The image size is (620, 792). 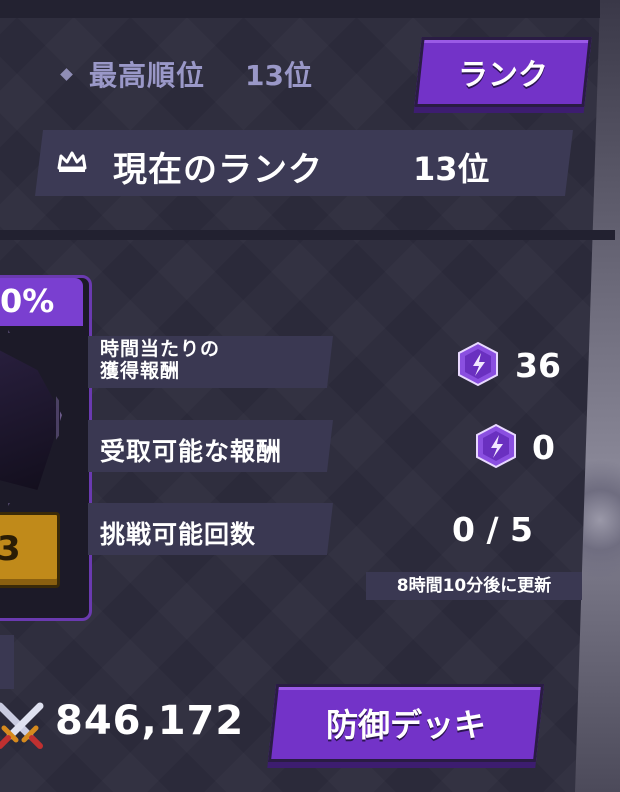 What do you see at coordinates (7, 662) in the screenshot?
I see `bottom-left-tab` at bounding box center [7, 662].